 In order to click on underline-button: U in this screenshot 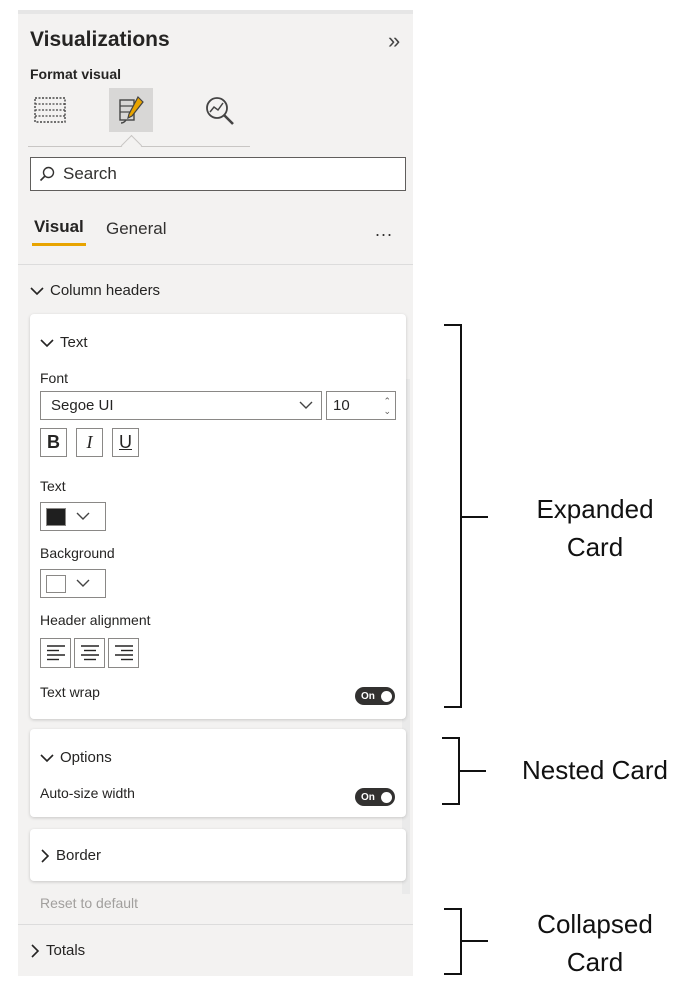, I will do `click(125, 442)`.